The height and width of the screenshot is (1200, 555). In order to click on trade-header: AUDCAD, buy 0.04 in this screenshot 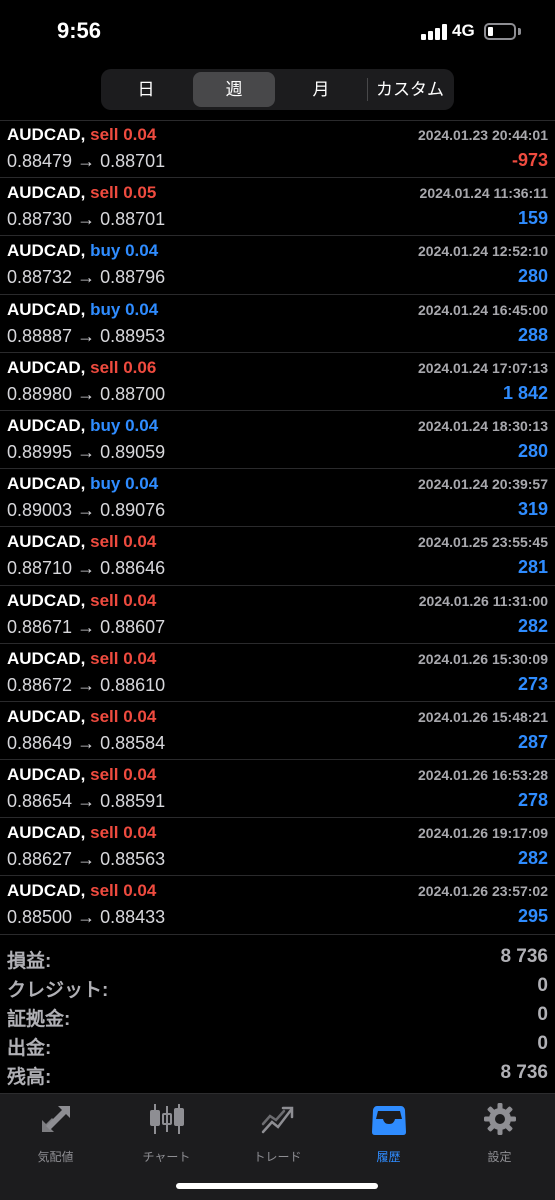, I will do `click(82, 310)`.